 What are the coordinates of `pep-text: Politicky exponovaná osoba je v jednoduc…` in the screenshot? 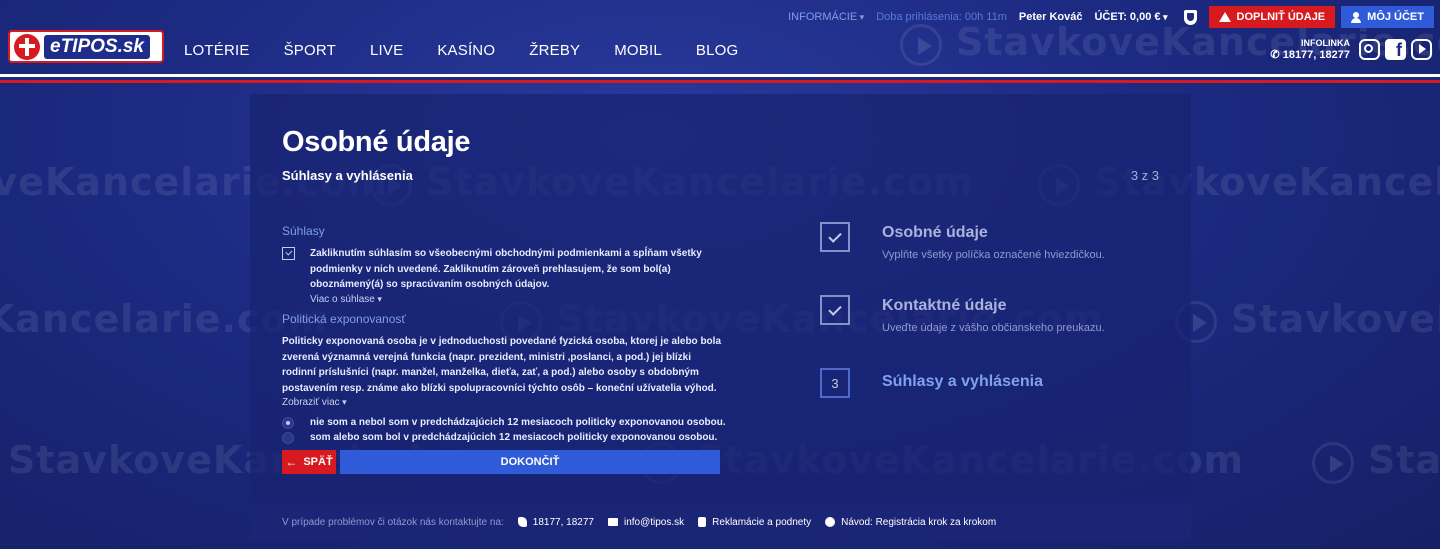 It's located at (502, 365).